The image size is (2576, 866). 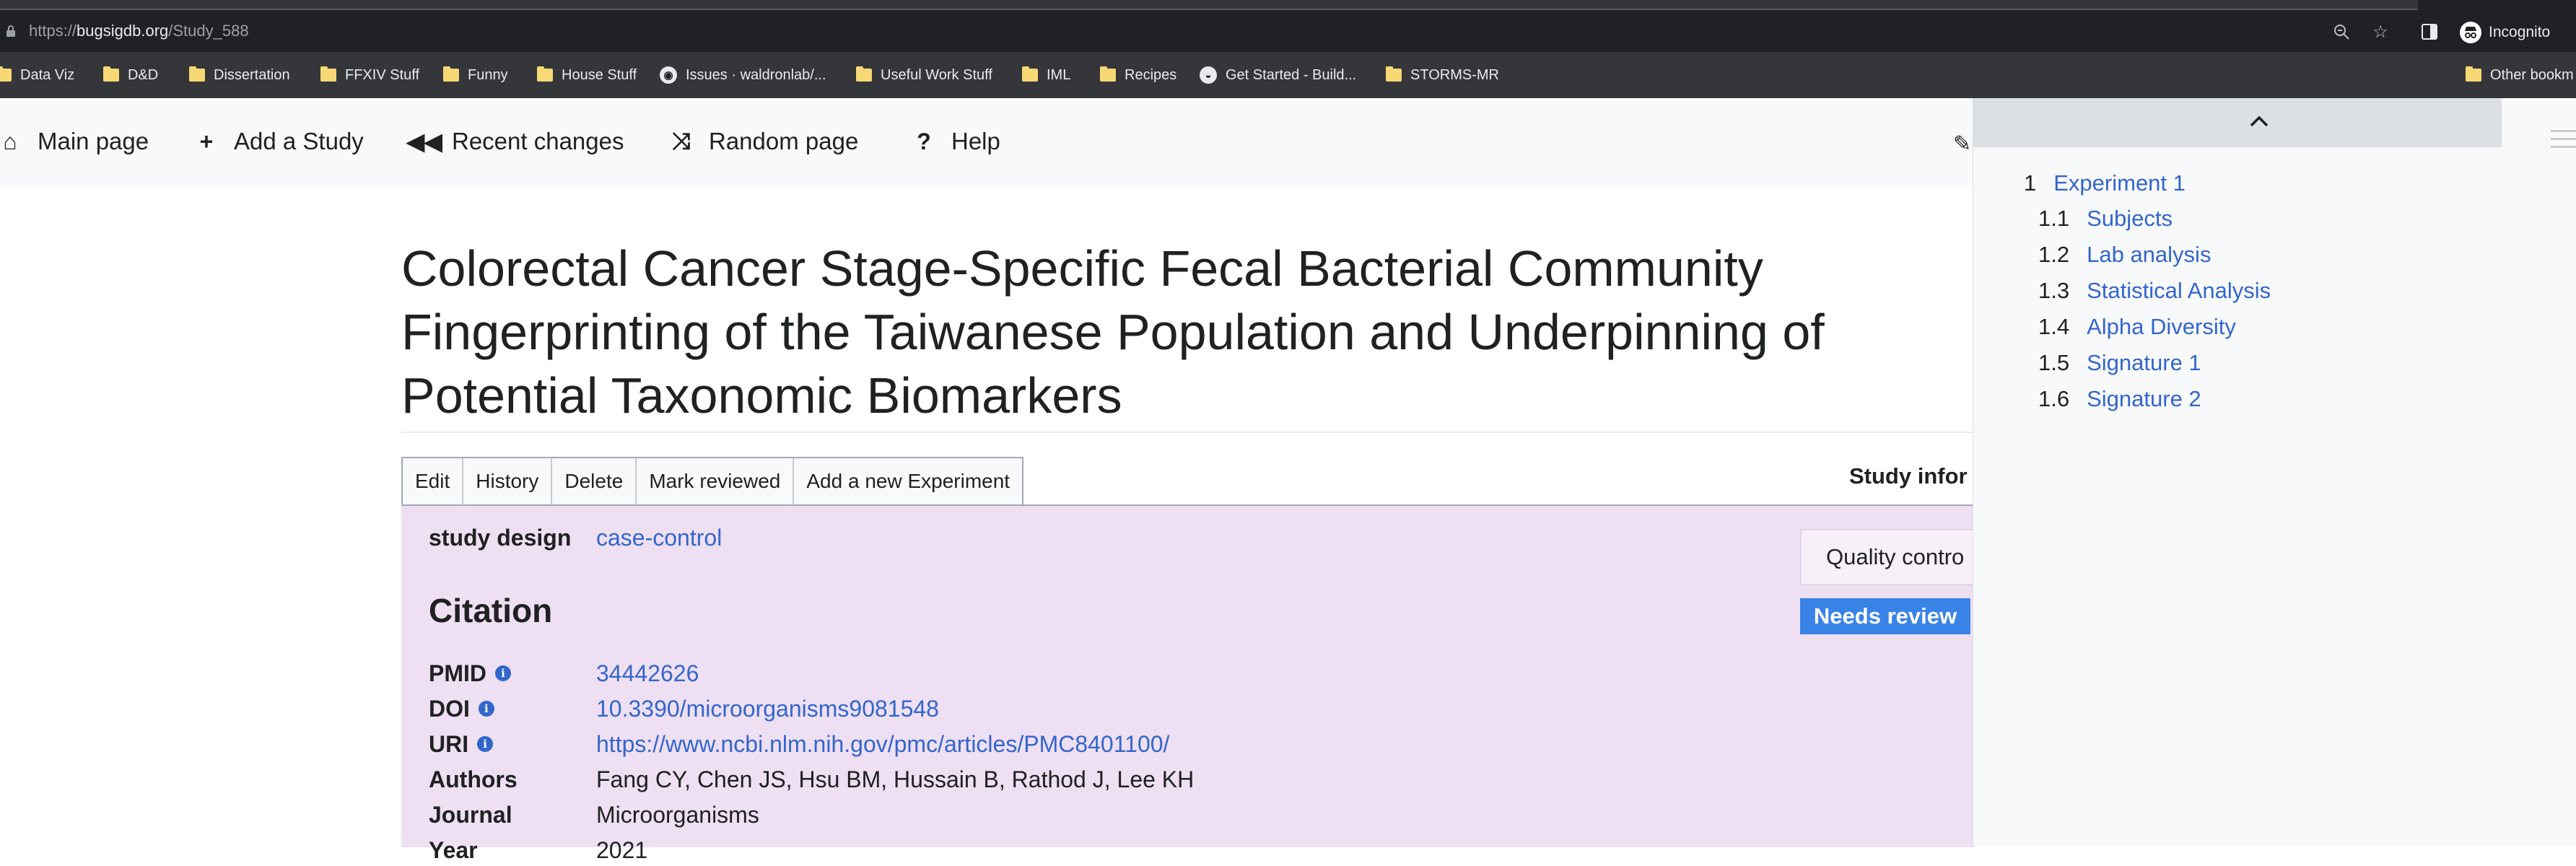 I want to click on bookmark-funny: Funny, so click(x=475, y=75).